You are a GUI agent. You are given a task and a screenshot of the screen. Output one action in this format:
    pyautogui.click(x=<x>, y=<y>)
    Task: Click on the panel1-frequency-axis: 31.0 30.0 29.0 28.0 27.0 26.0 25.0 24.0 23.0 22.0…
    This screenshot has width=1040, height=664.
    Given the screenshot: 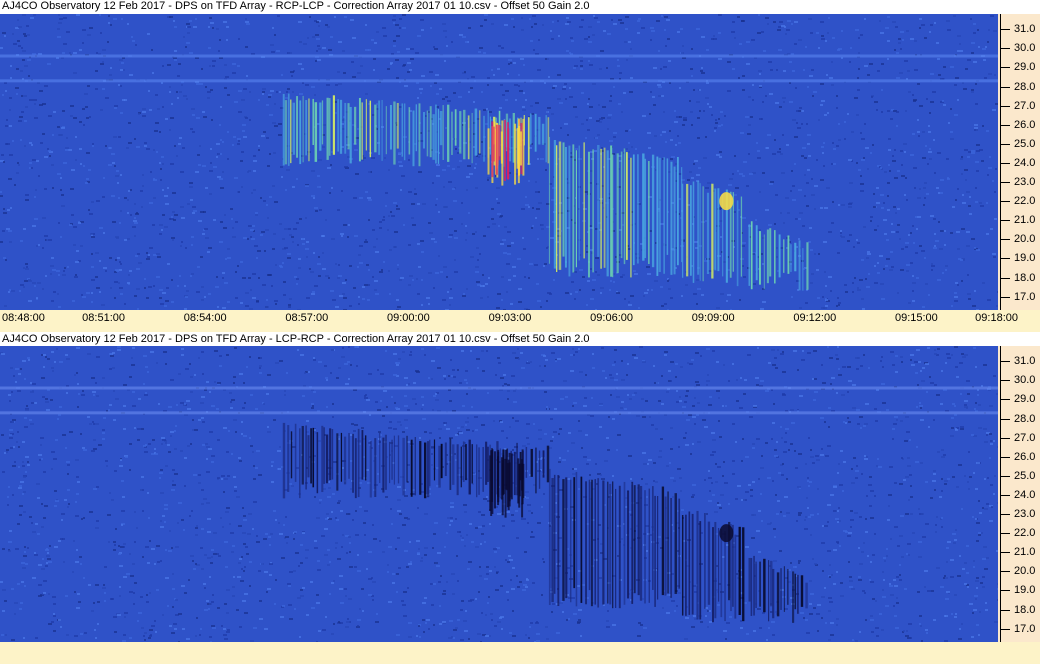 What is the action you would take?
    pyautogui.click(x=1019, y=162)
    